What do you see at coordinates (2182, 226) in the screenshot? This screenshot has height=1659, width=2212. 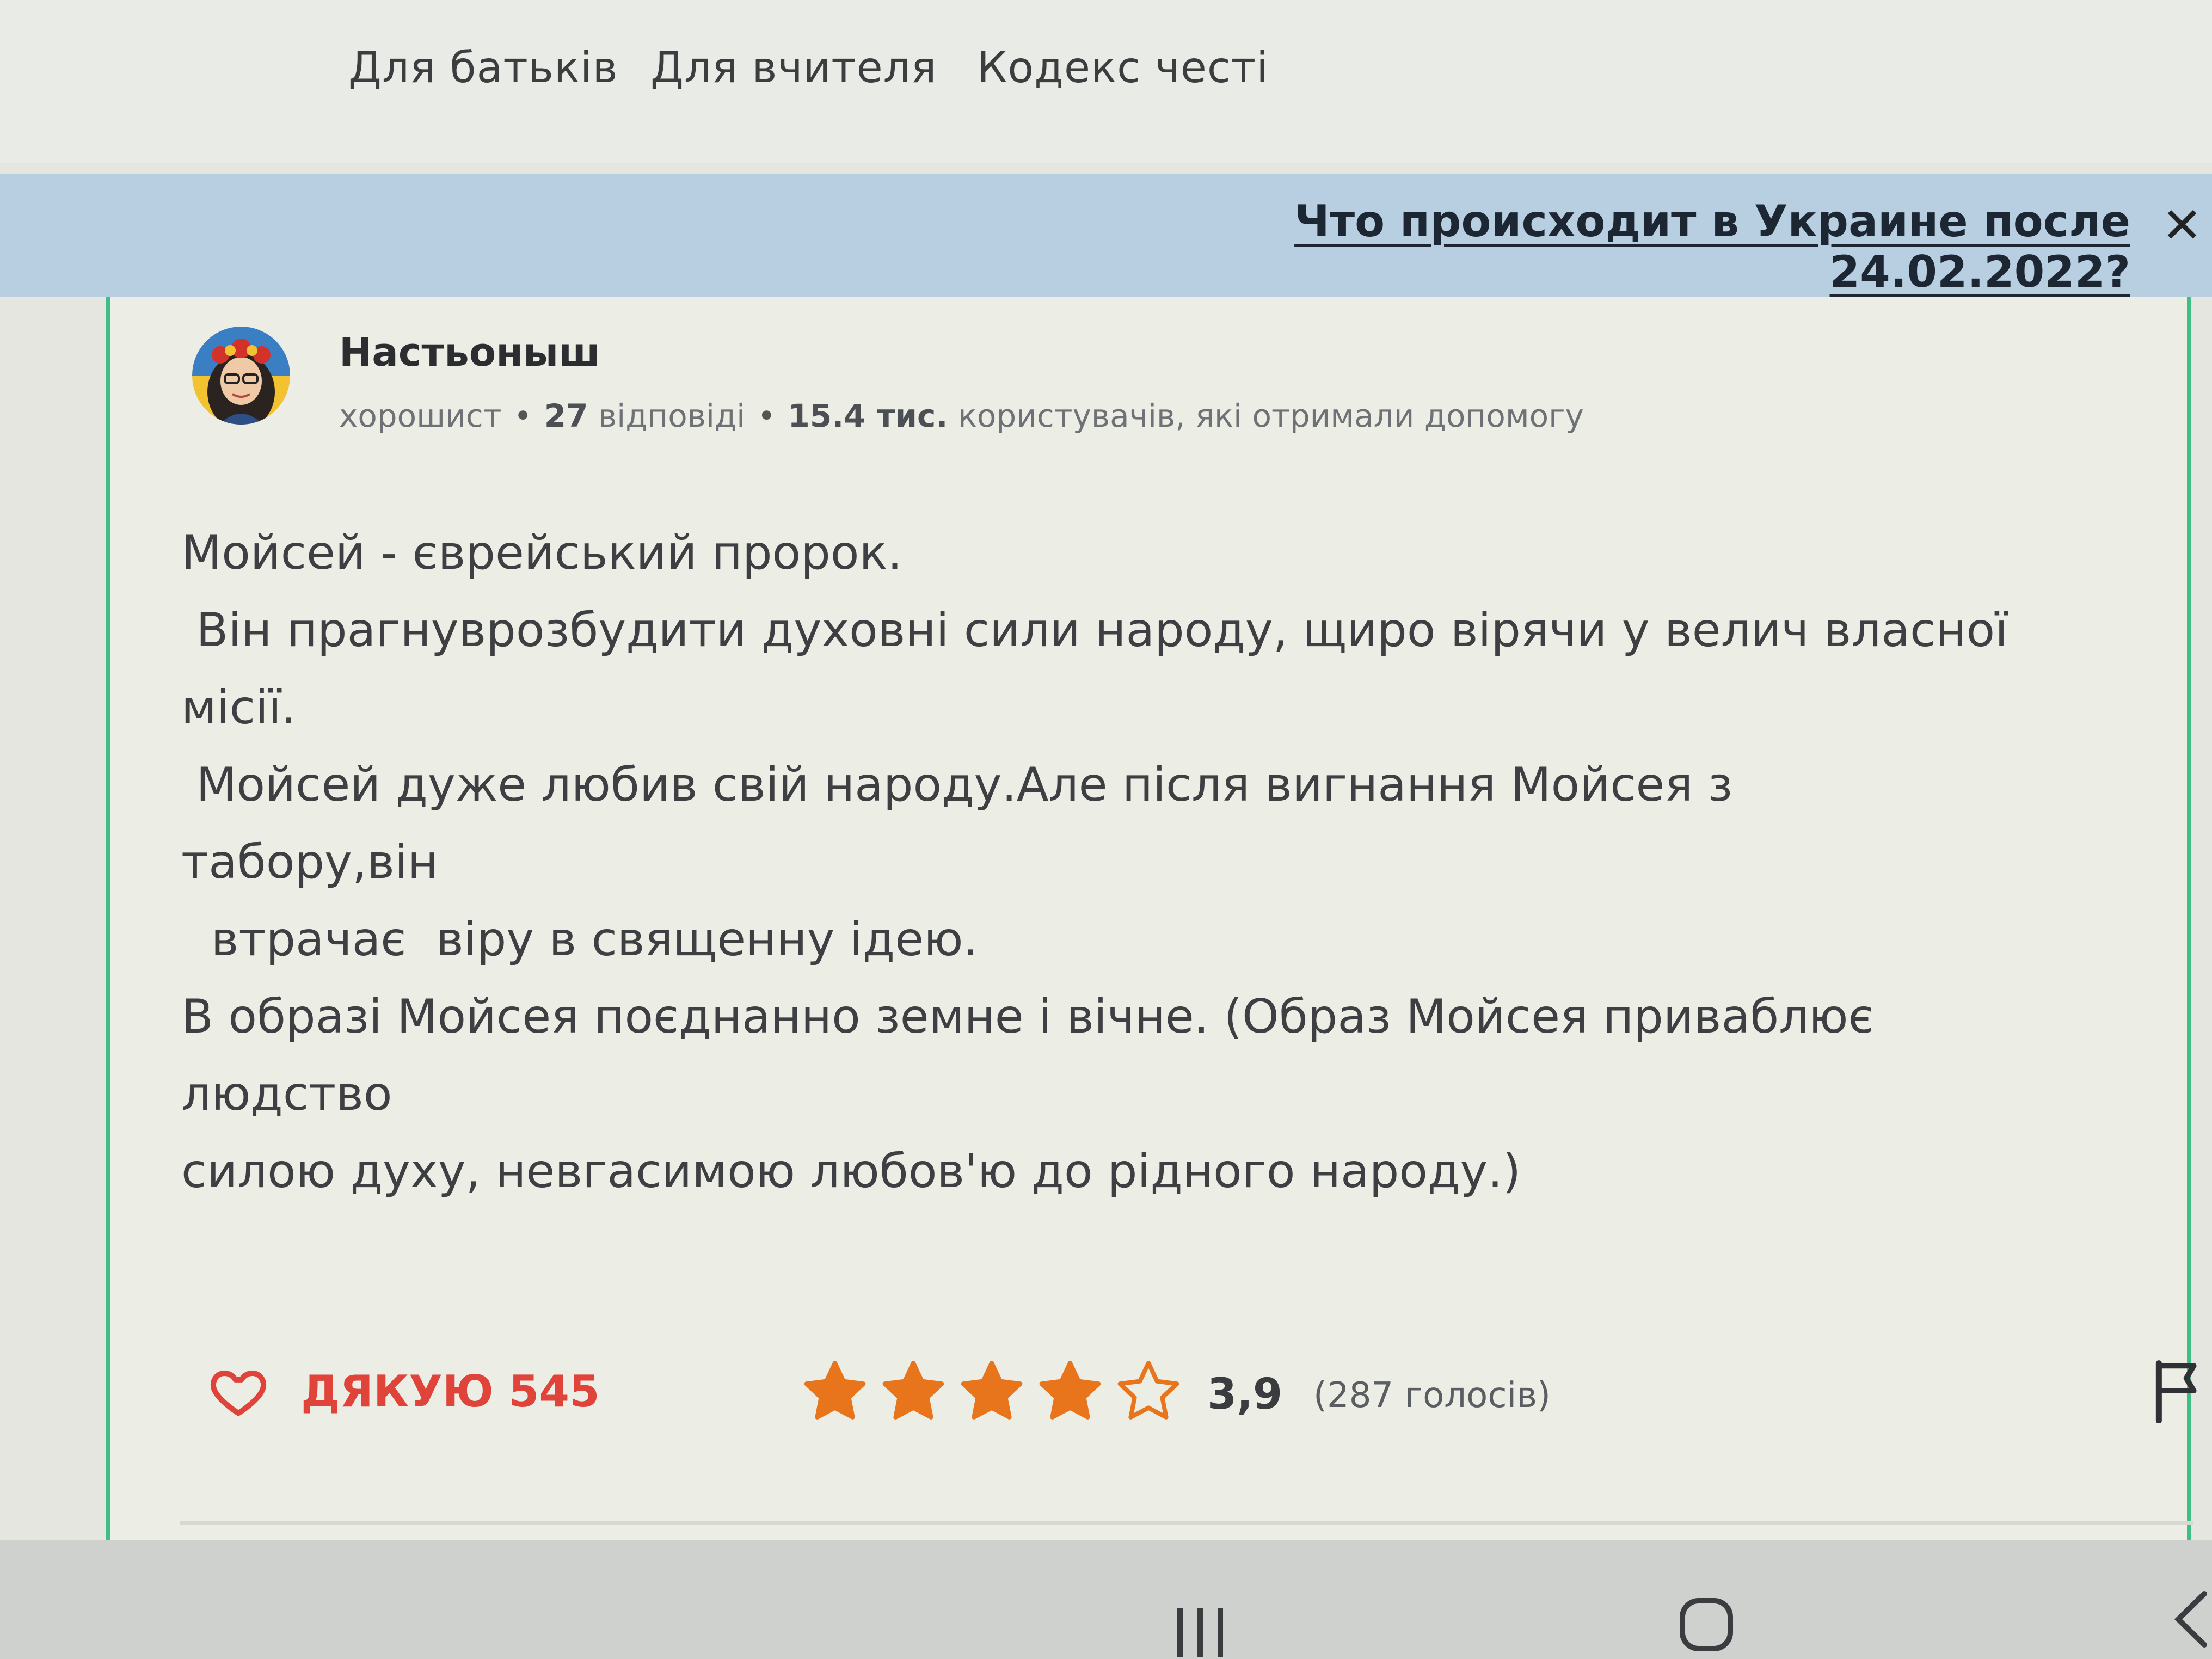 I see `close-icon: ✕` at bounding box center [2182, 226].